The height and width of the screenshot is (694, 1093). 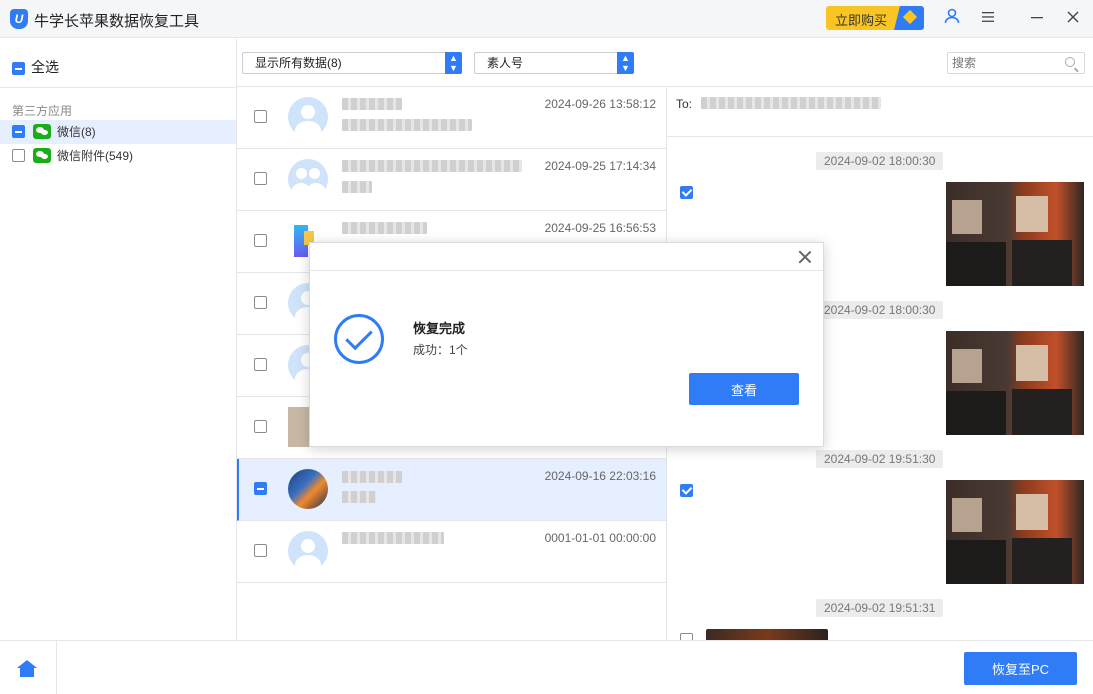 What do you see at coordinates (600, 104) in the screenshot?
I see `row-time: 2024-09-26 13:58:12` at bounding box center [600, 104].